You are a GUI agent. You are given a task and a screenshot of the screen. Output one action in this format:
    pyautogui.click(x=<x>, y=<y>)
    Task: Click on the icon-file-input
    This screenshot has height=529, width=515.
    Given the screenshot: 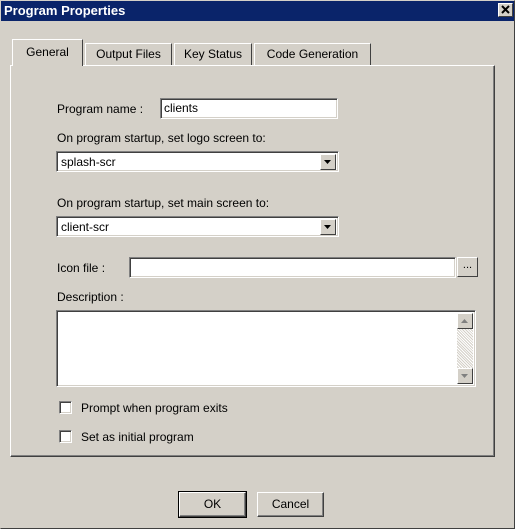 What is the action you would take?
    pyautogui.click(x=292, y=267)
    